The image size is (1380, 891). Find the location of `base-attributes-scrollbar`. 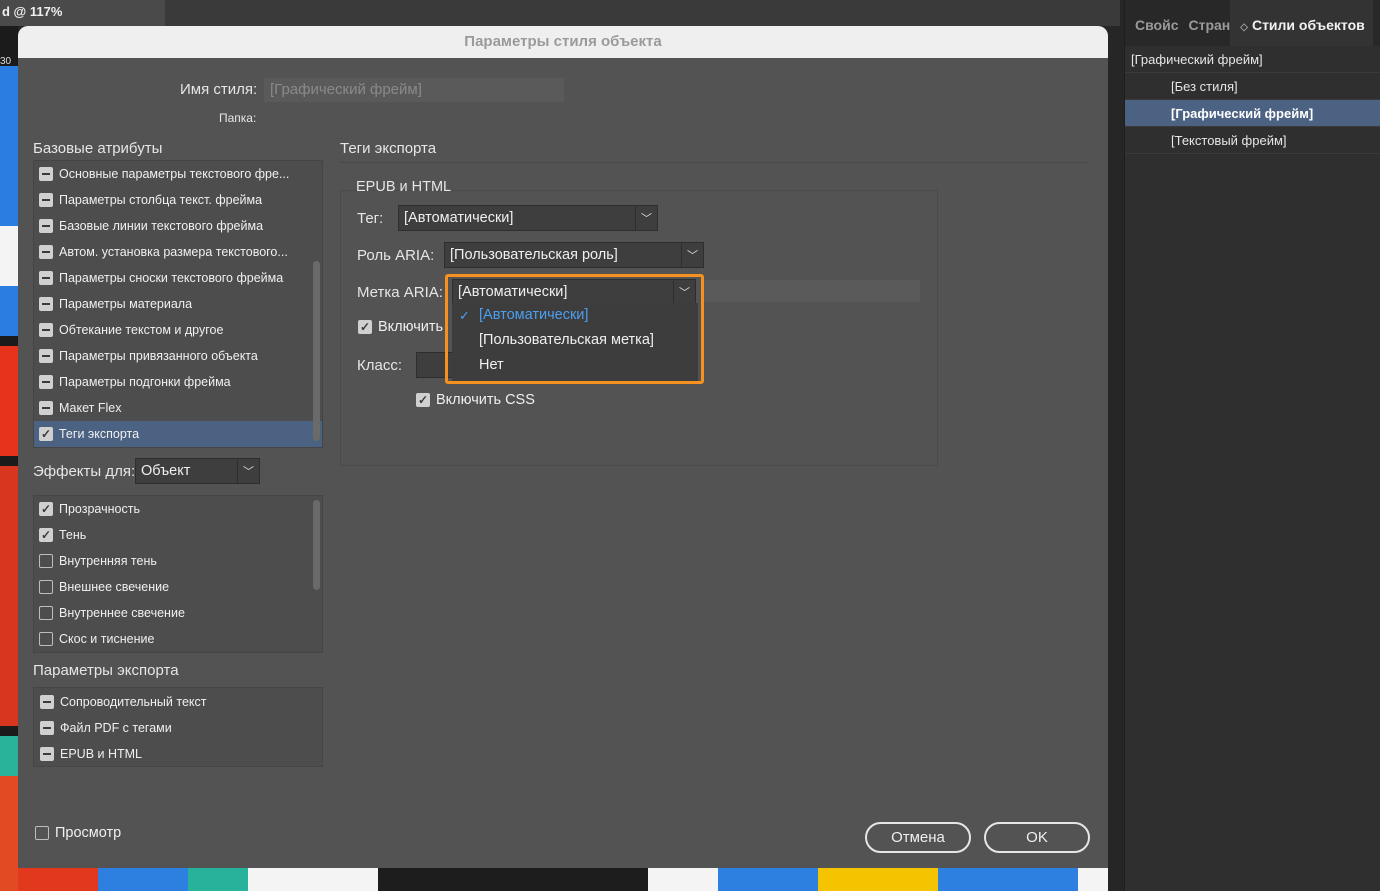

base-attributes-scrollbar is located at coordinates (316, 351).